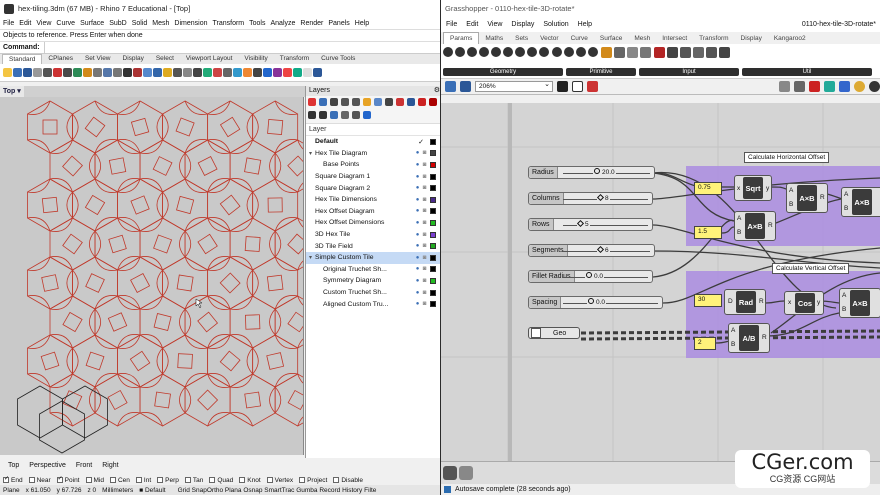  What do you see at coordinates (319, 91) in the screenshot?
I see `layers-tab: Layers` at bounding box center [319, 91].